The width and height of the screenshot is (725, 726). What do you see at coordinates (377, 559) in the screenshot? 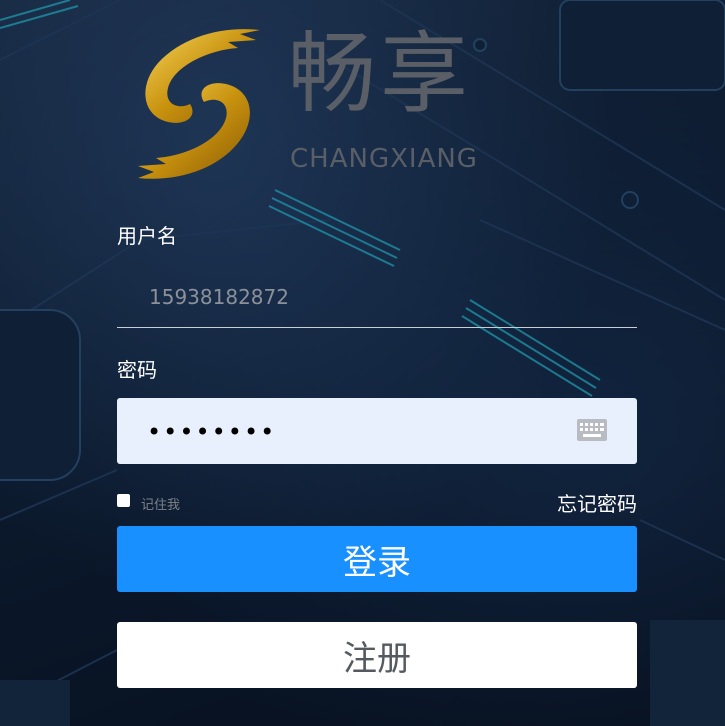
I see `login-button: 登录` at bounding box center [377, 559].